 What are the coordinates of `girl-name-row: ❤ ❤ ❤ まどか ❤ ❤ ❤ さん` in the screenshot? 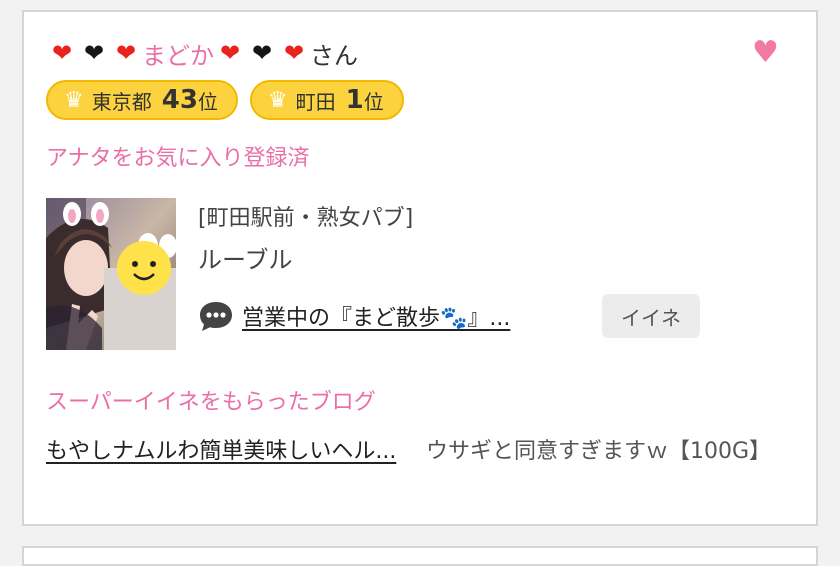 It's located at (202, 53).